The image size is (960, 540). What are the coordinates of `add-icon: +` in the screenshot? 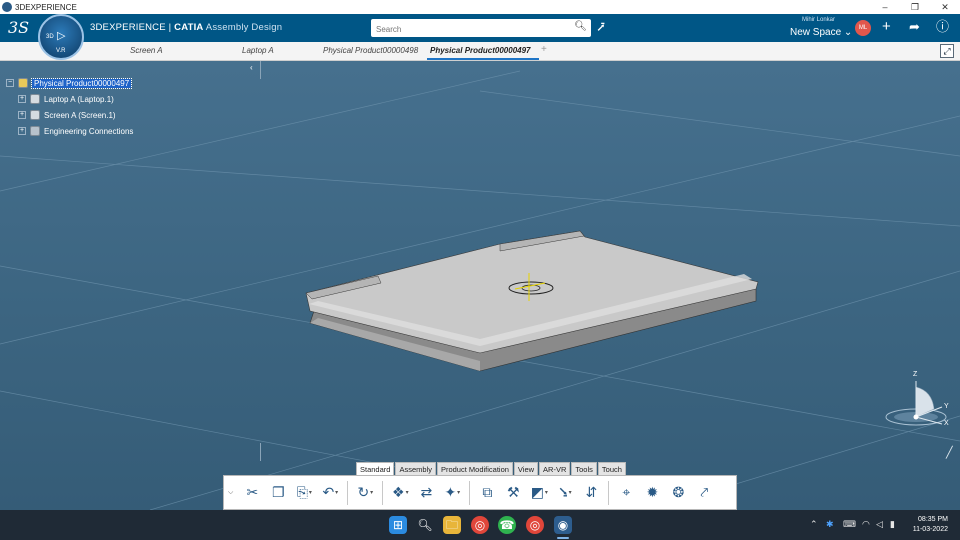 It's located at (886, 27).